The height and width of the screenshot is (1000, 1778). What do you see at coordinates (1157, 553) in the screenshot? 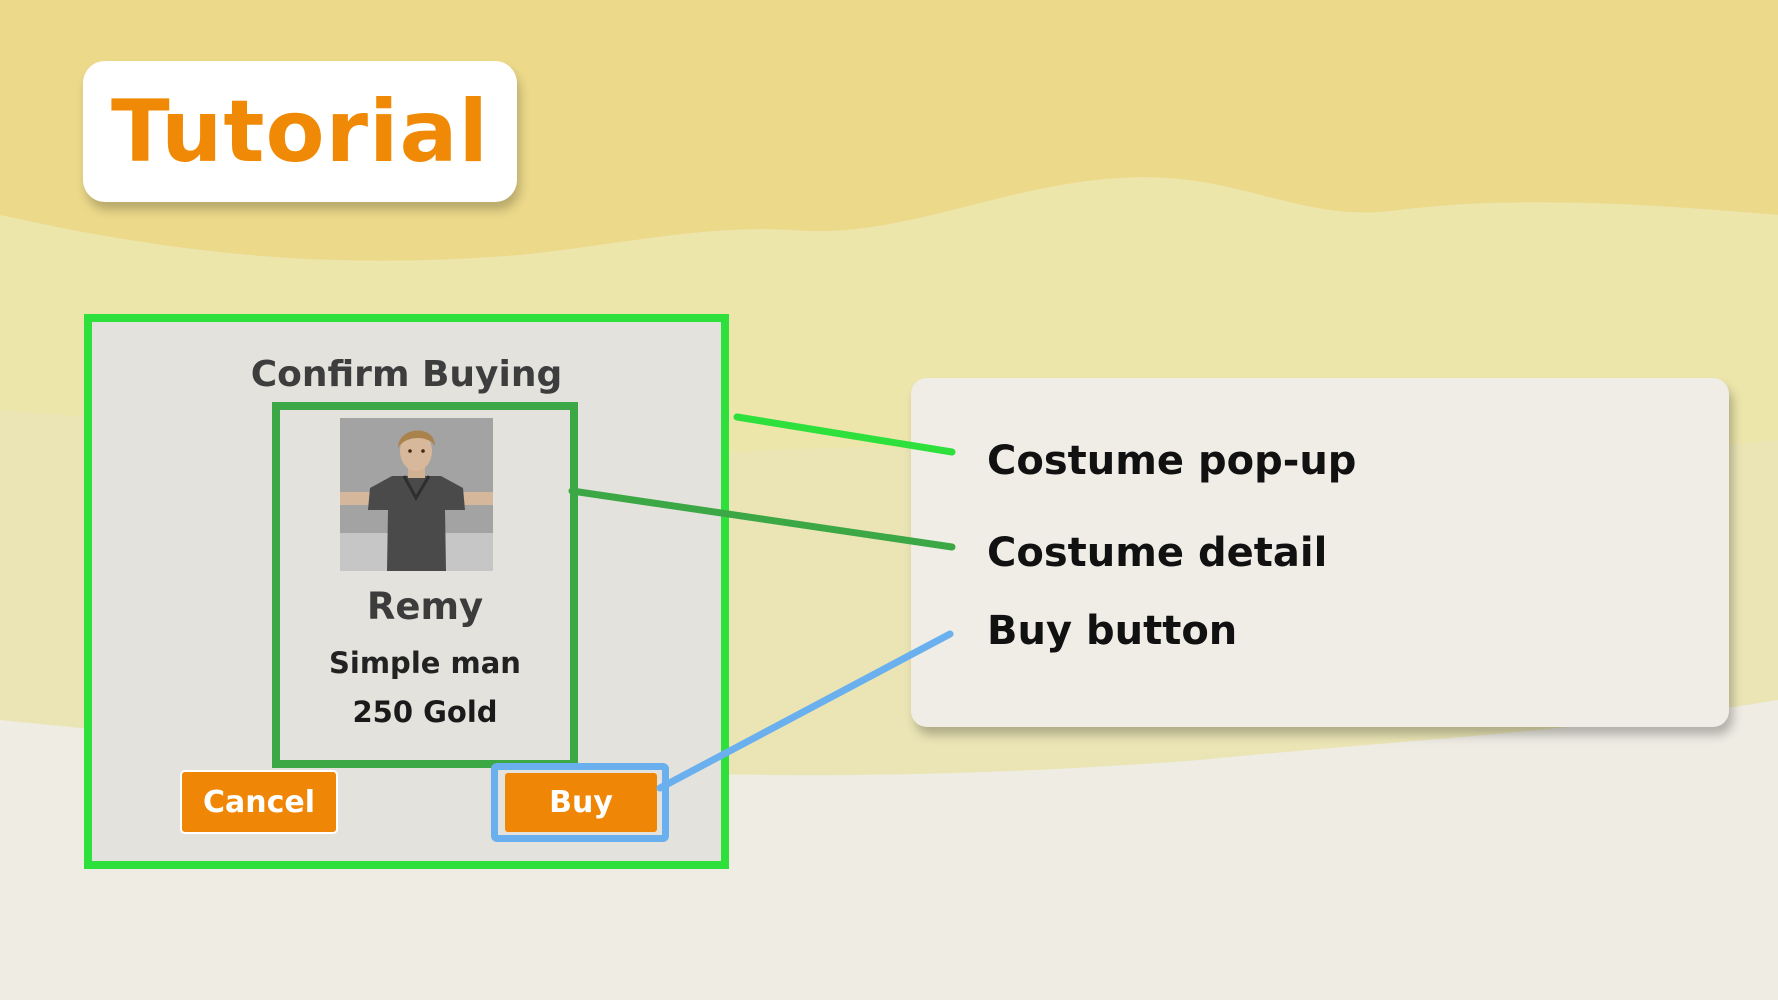
I see `callout-costume-detail: Costume detail` at bounding box center [1157, 553].